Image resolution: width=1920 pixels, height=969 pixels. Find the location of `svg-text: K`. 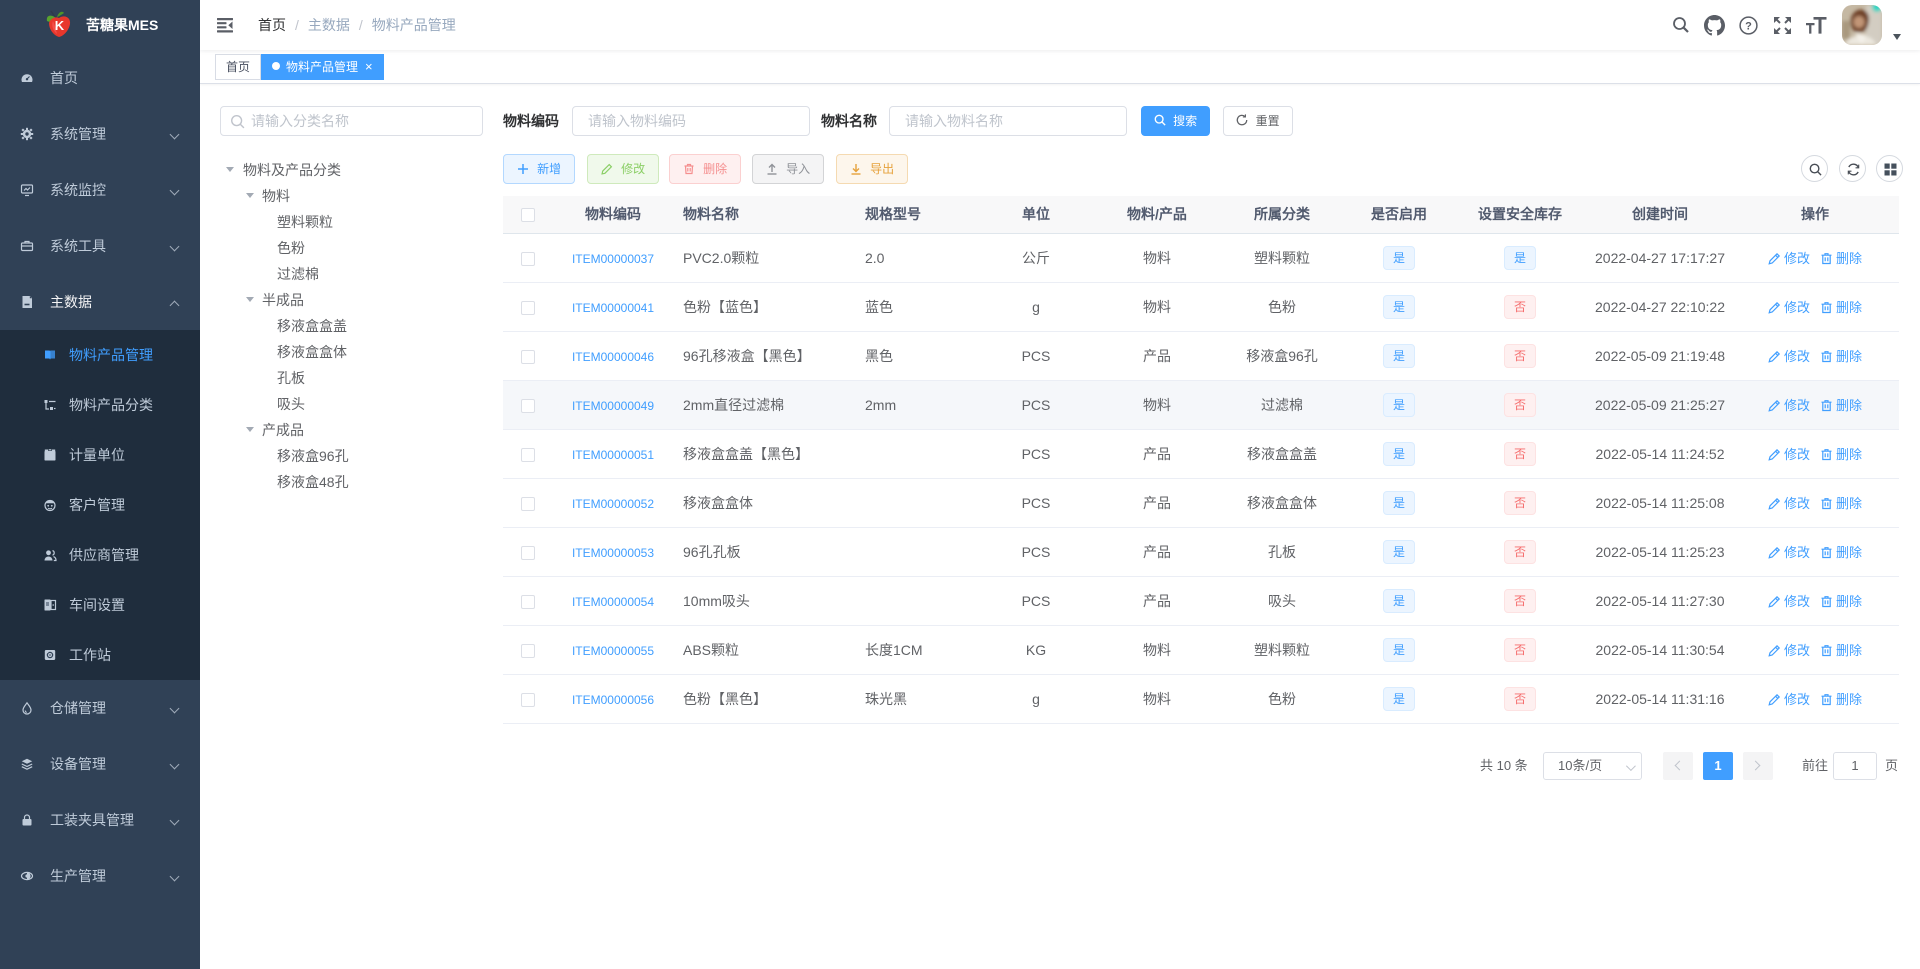

svg-text: K is located at coordinates (60, 25).